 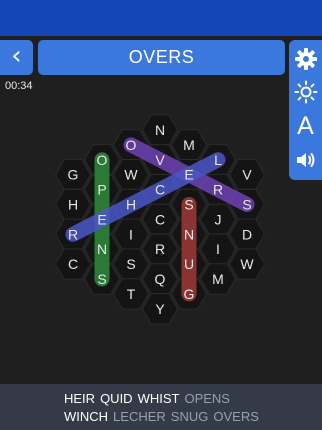 What do you see at coordinates (218, 160) in the screenshot?
I see `hex-letter: L` at bounding box center [218, 160].